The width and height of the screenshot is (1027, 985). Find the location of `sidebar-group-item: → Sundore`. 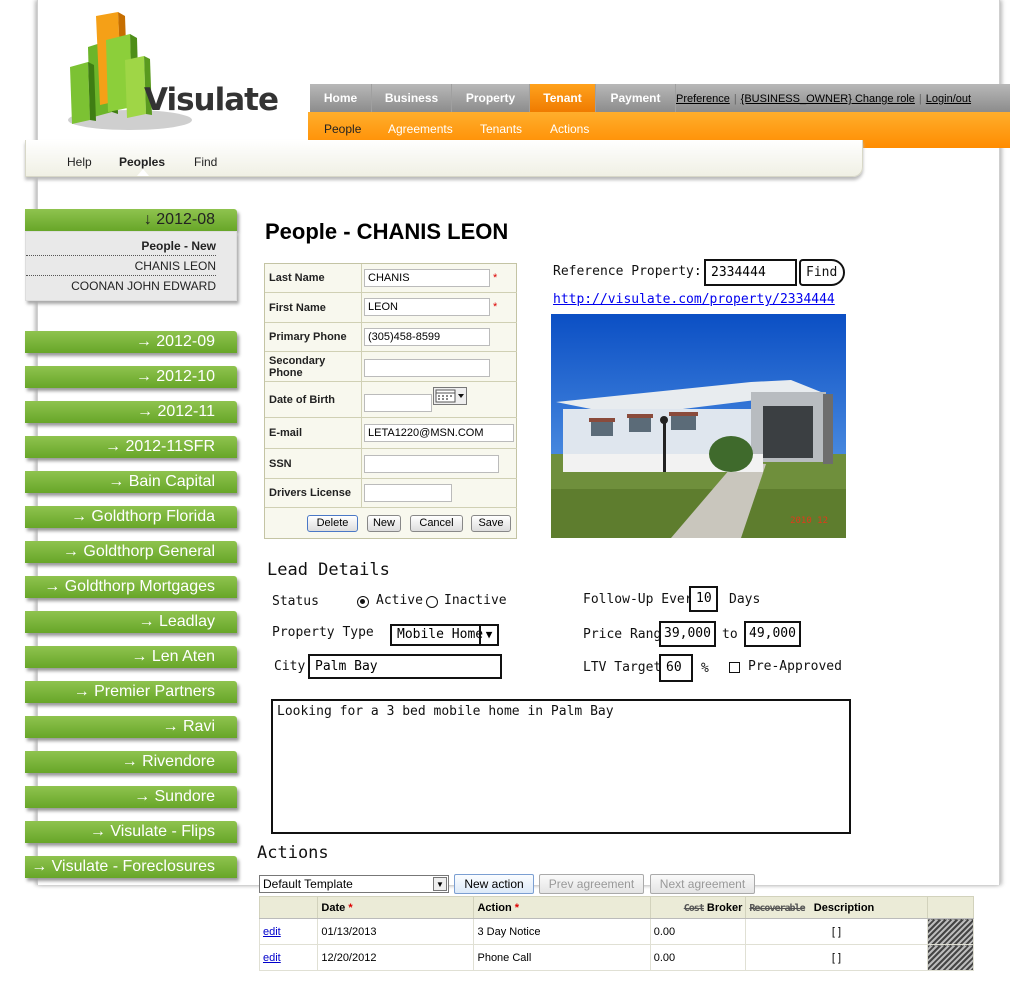

sidebar-group-item: → Sundore is located at coordinates (131, 797).